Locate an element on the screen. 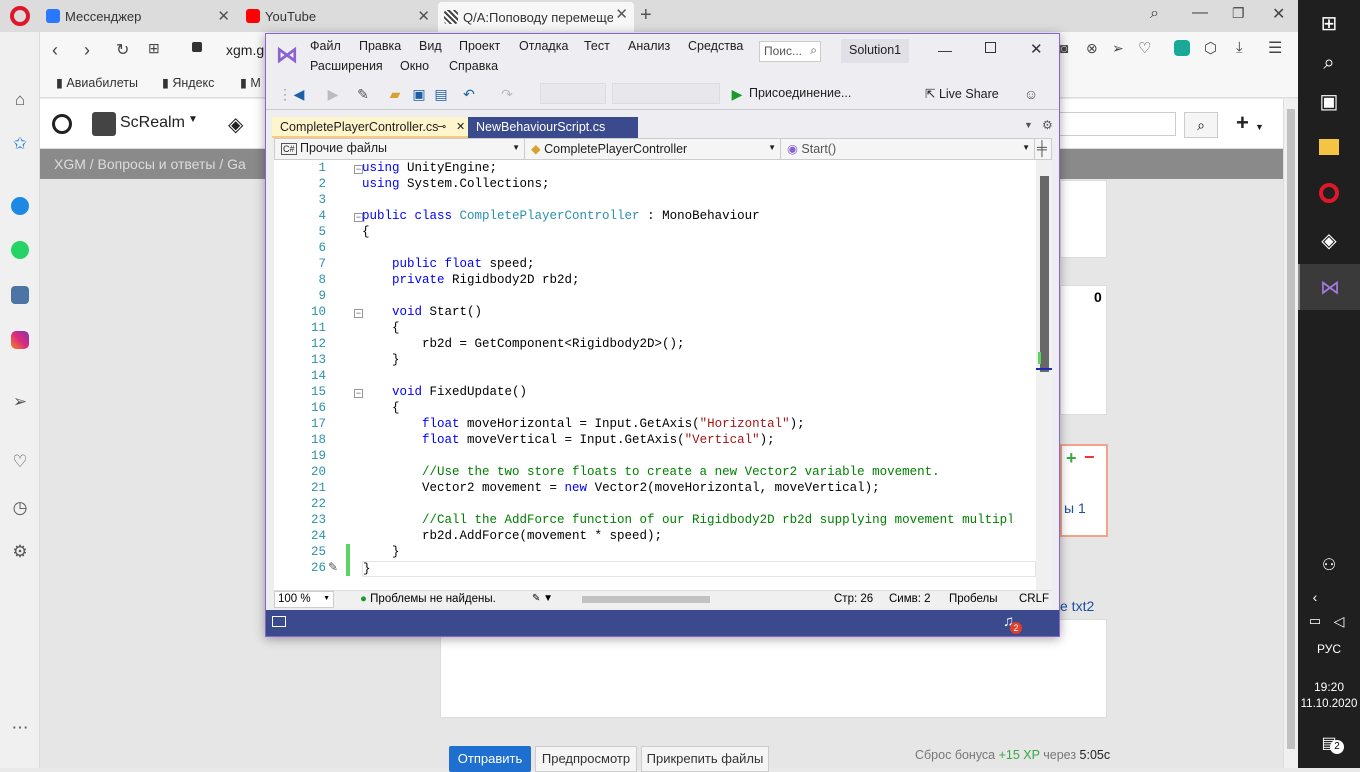 Image resolution: width=1360 pixels, height=772 pixels. clock-time: 19:20 is located at coordinates (1329, 687).